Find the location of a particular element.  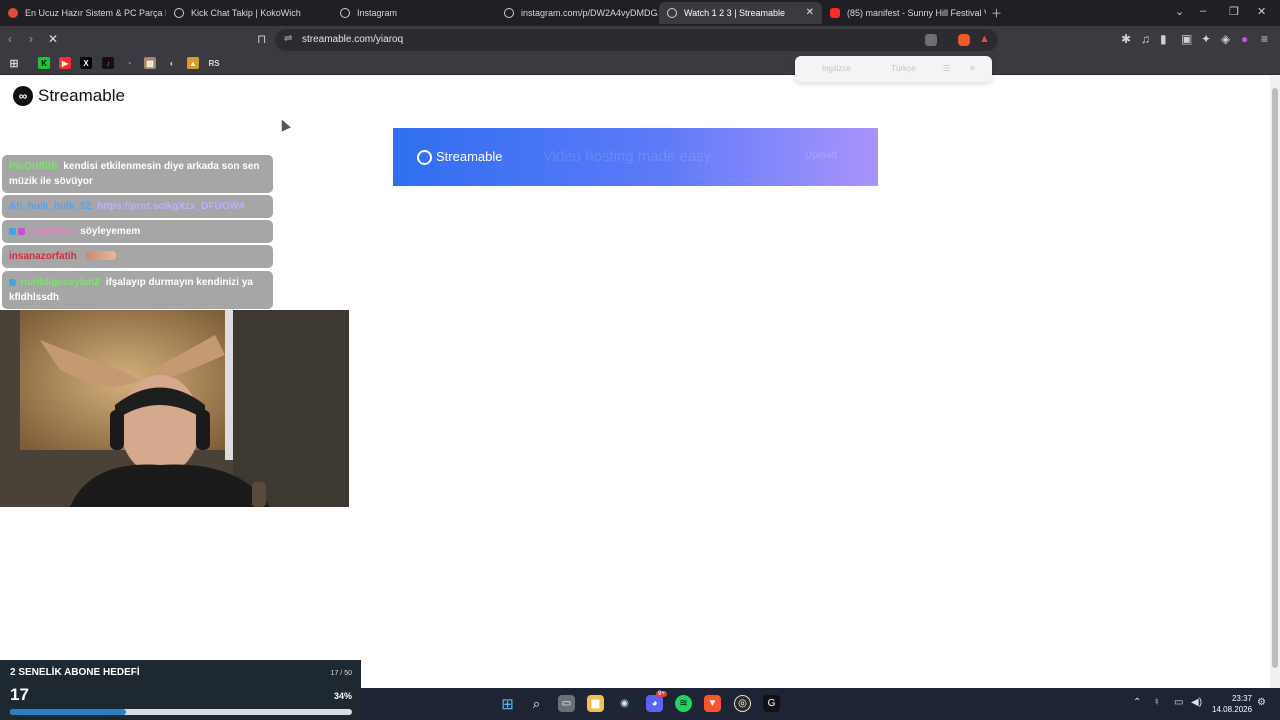

minimize-icon: – is located at coordinates (1203, 11).